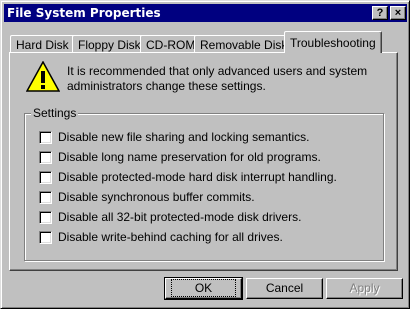 Image resolution: width=410 pixels, height=309 pixels. I want to click on close-button: ×, so click(398, 13).